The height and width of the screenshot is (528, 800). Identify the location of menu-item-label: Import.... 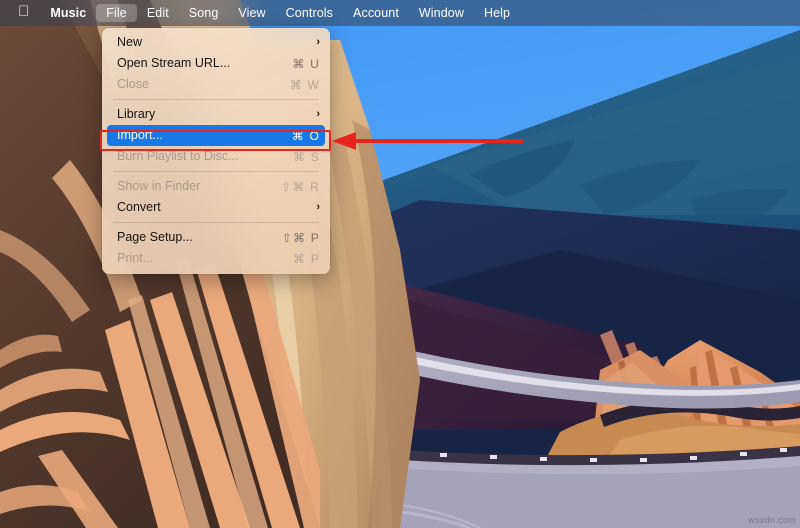
(140, 135).